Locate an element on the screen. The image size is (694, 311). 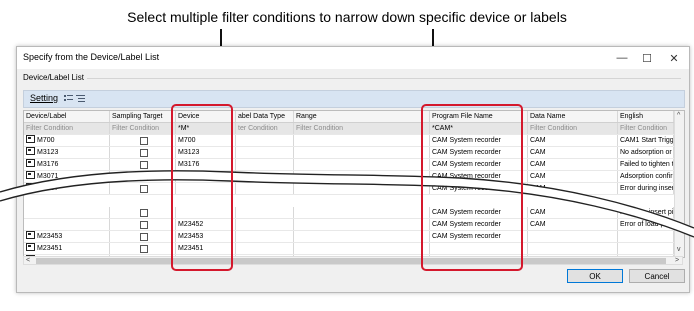
device-column-highlight is located at coordinates (202, 187).